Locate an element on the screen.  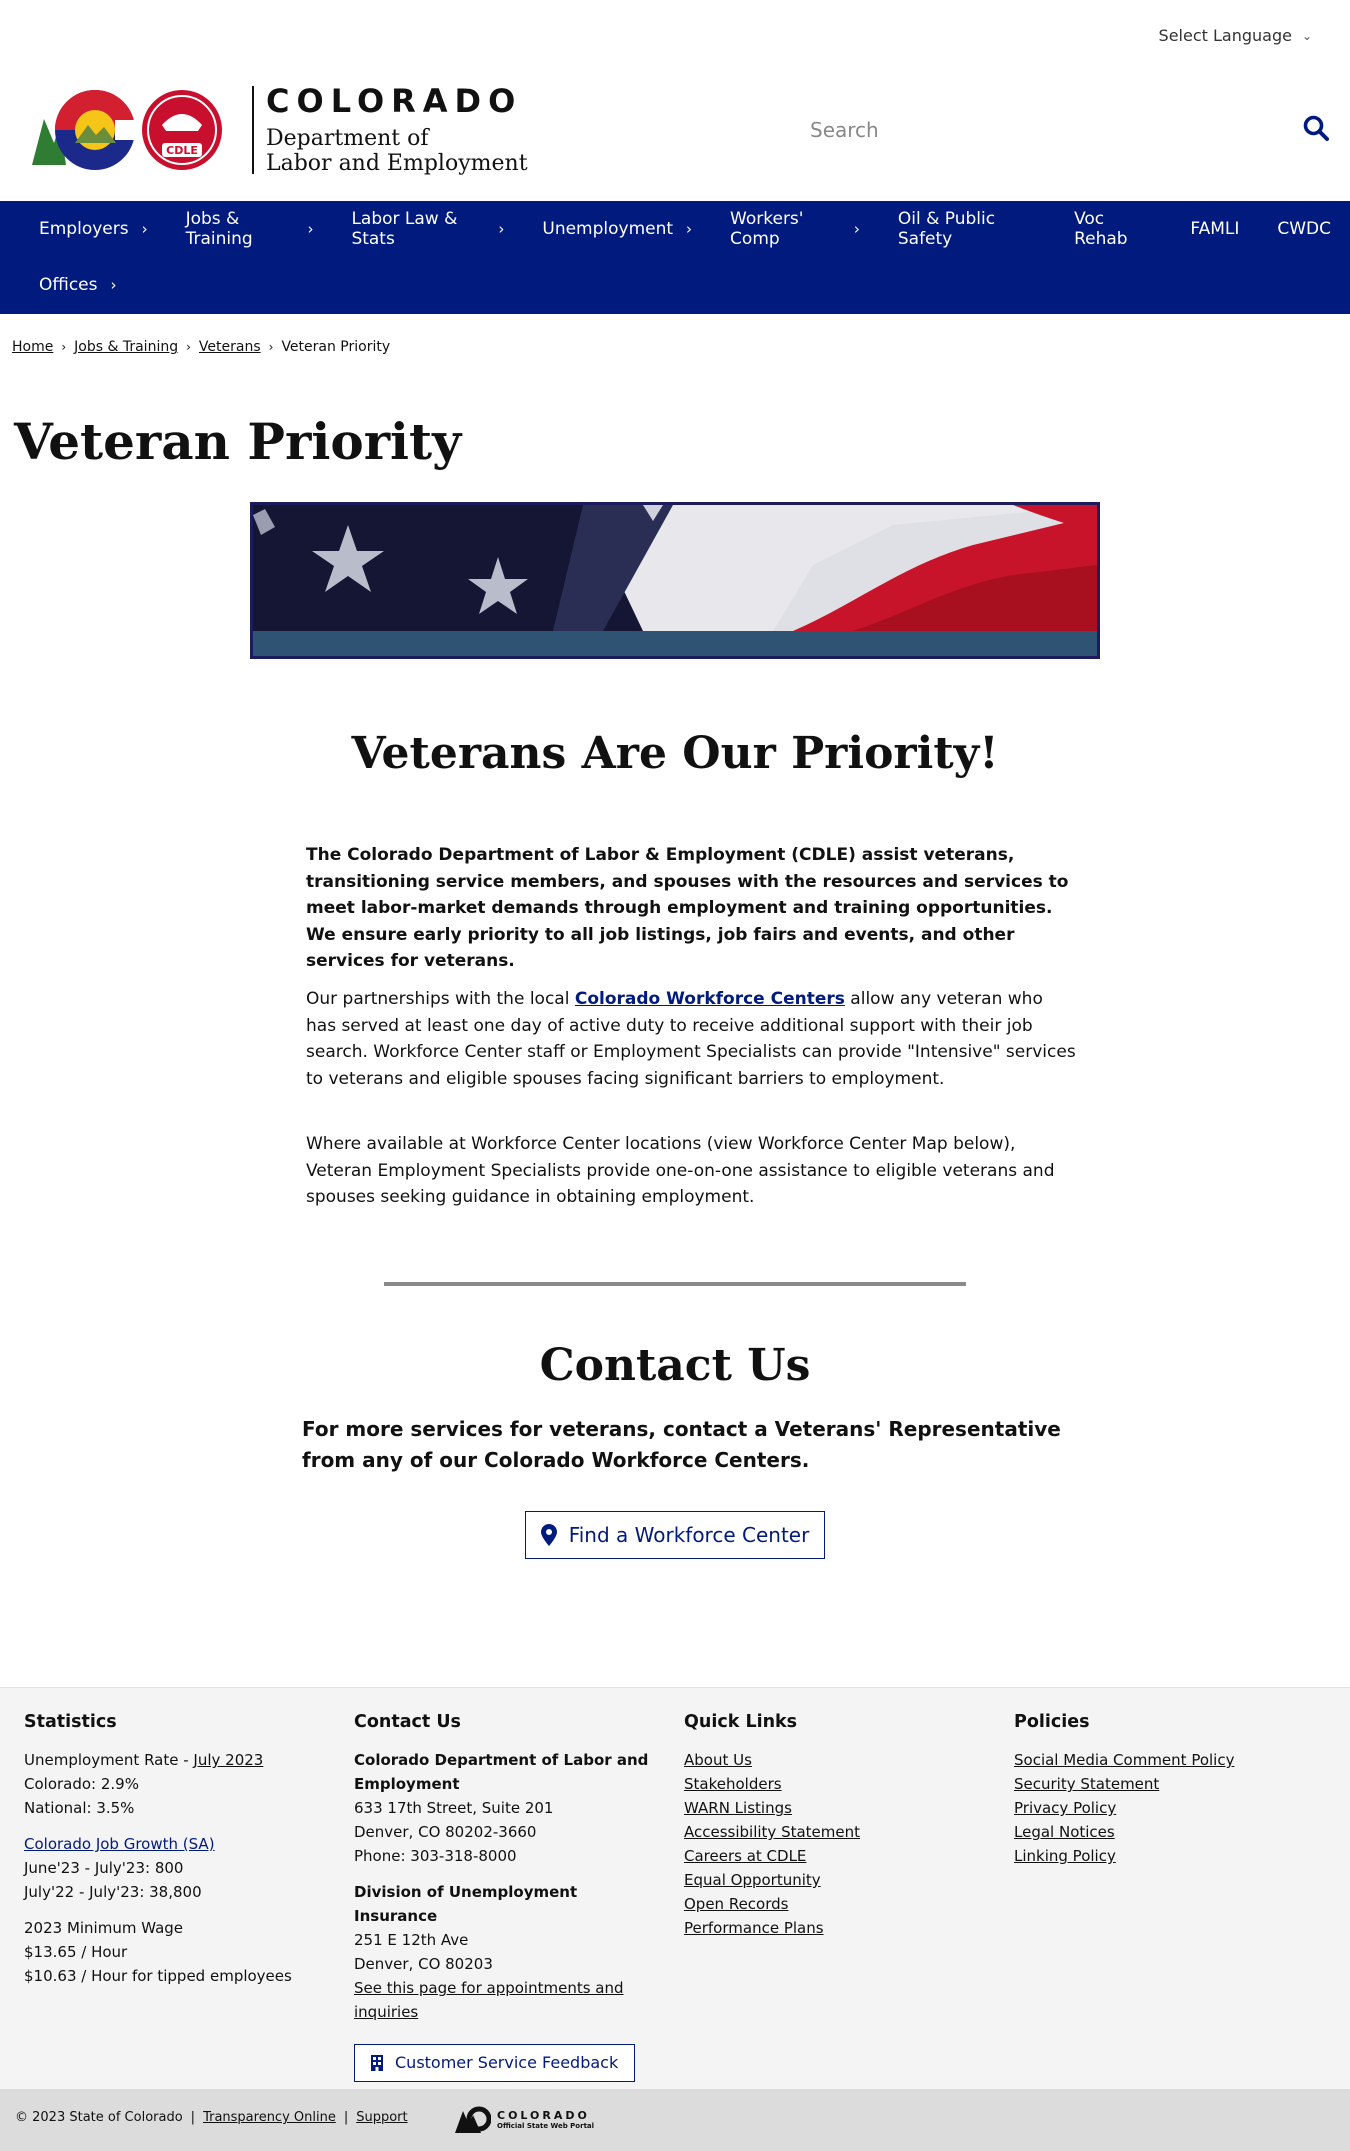
nav-item-label: Unemployment is located at coordinates (608, 229).